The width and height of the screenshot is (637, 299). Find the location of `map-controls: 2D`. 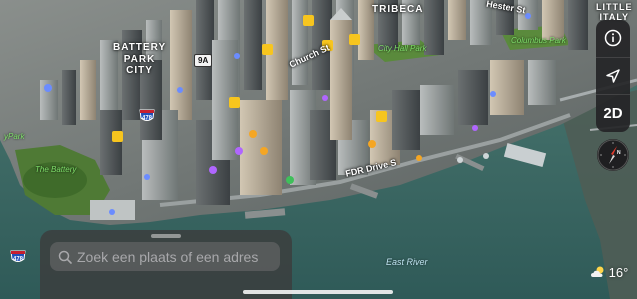

map-controls: 2D is located at coordinates (613, 76).